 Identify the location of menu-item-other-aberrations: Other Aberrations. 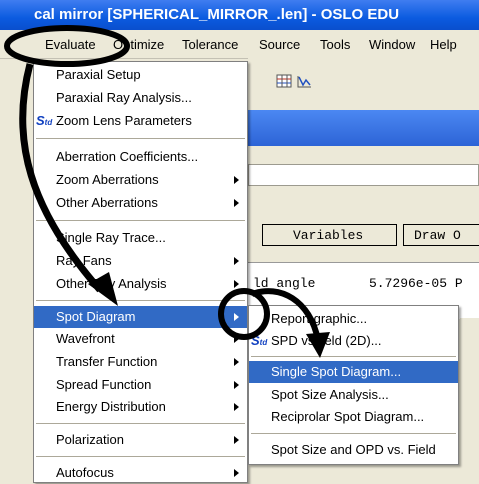
(140, 203).